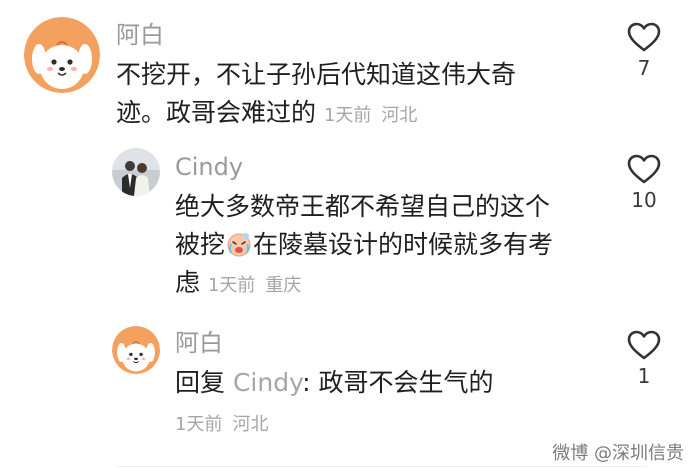  Describe the element at coordinates (200, 382) in the screenshot. I see `reply-label: 回复` at that location.